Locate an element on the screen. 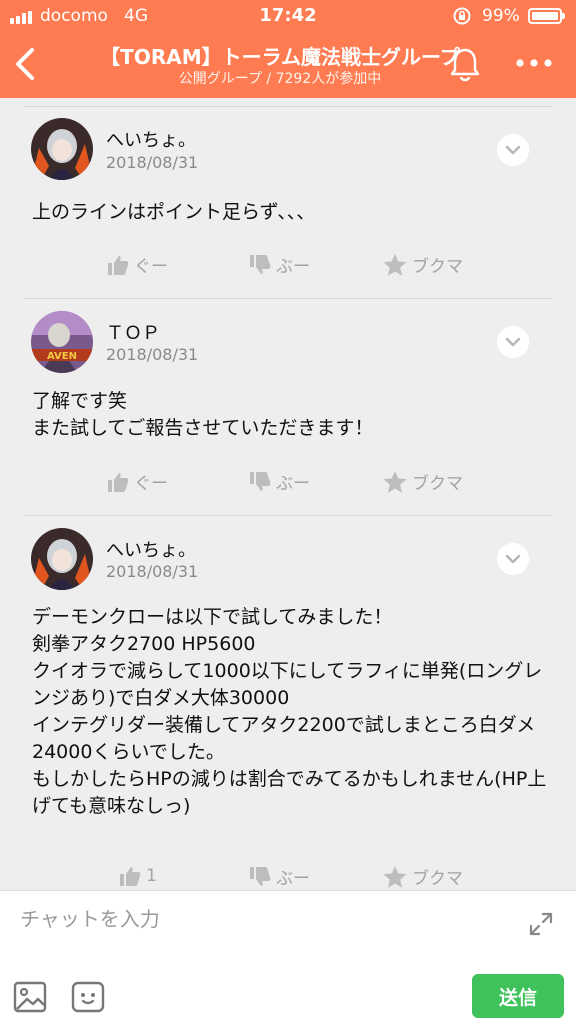  rotation-lock-icon is located at coordinates (462, 16).